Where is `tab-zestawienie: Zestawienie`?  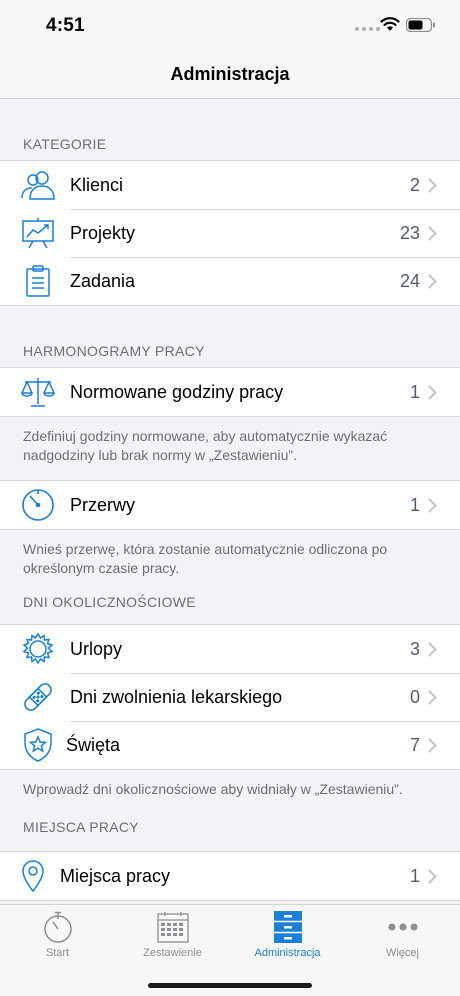
tab-zestawienie: Zestawienie is located at coordinates (172, 935).